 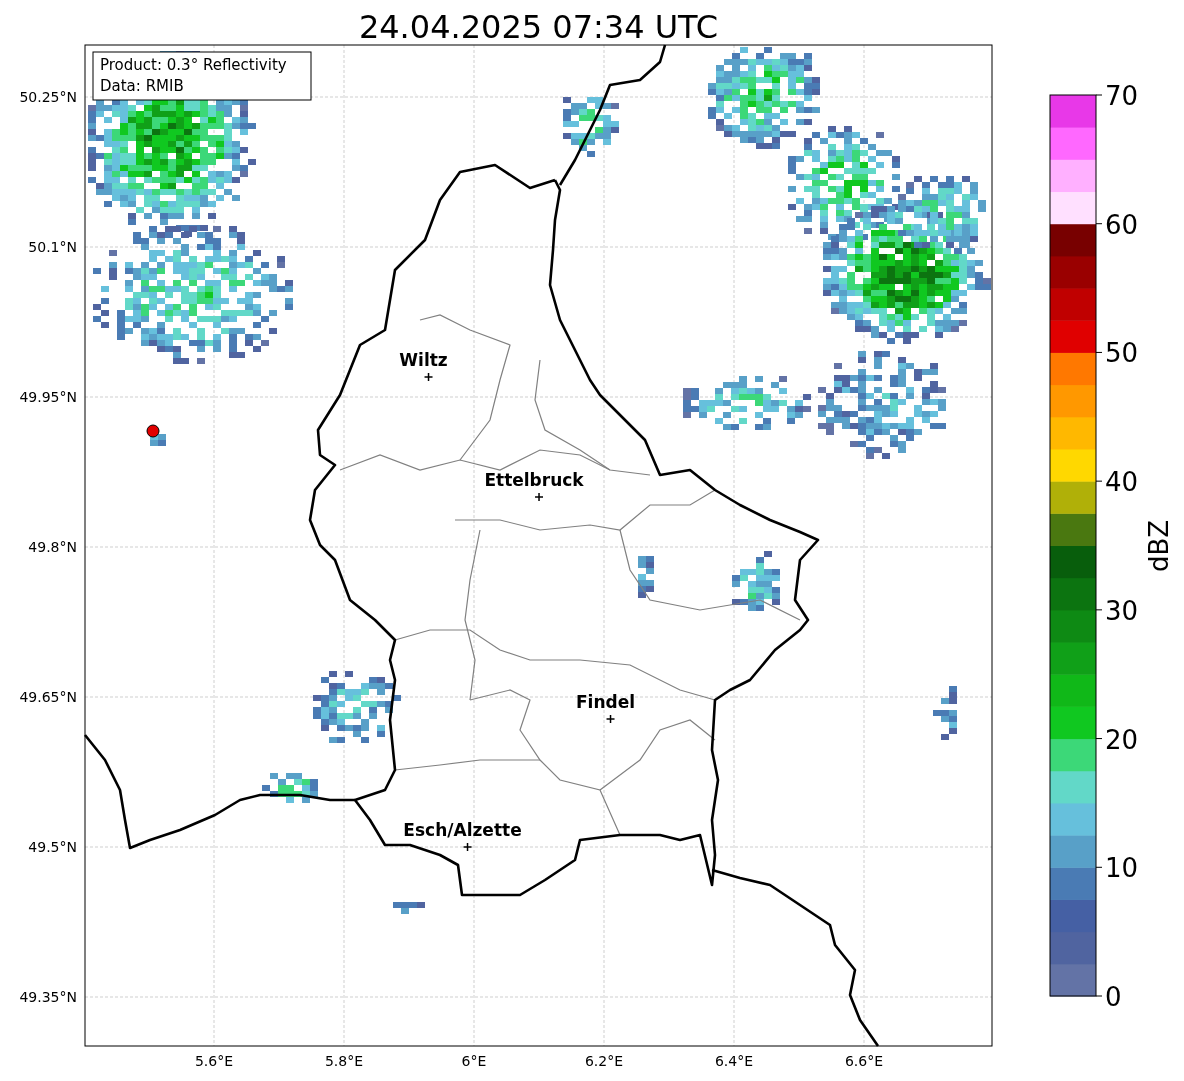 I want to click on city-label: Ettelbruck, so click(x=534, y=480).